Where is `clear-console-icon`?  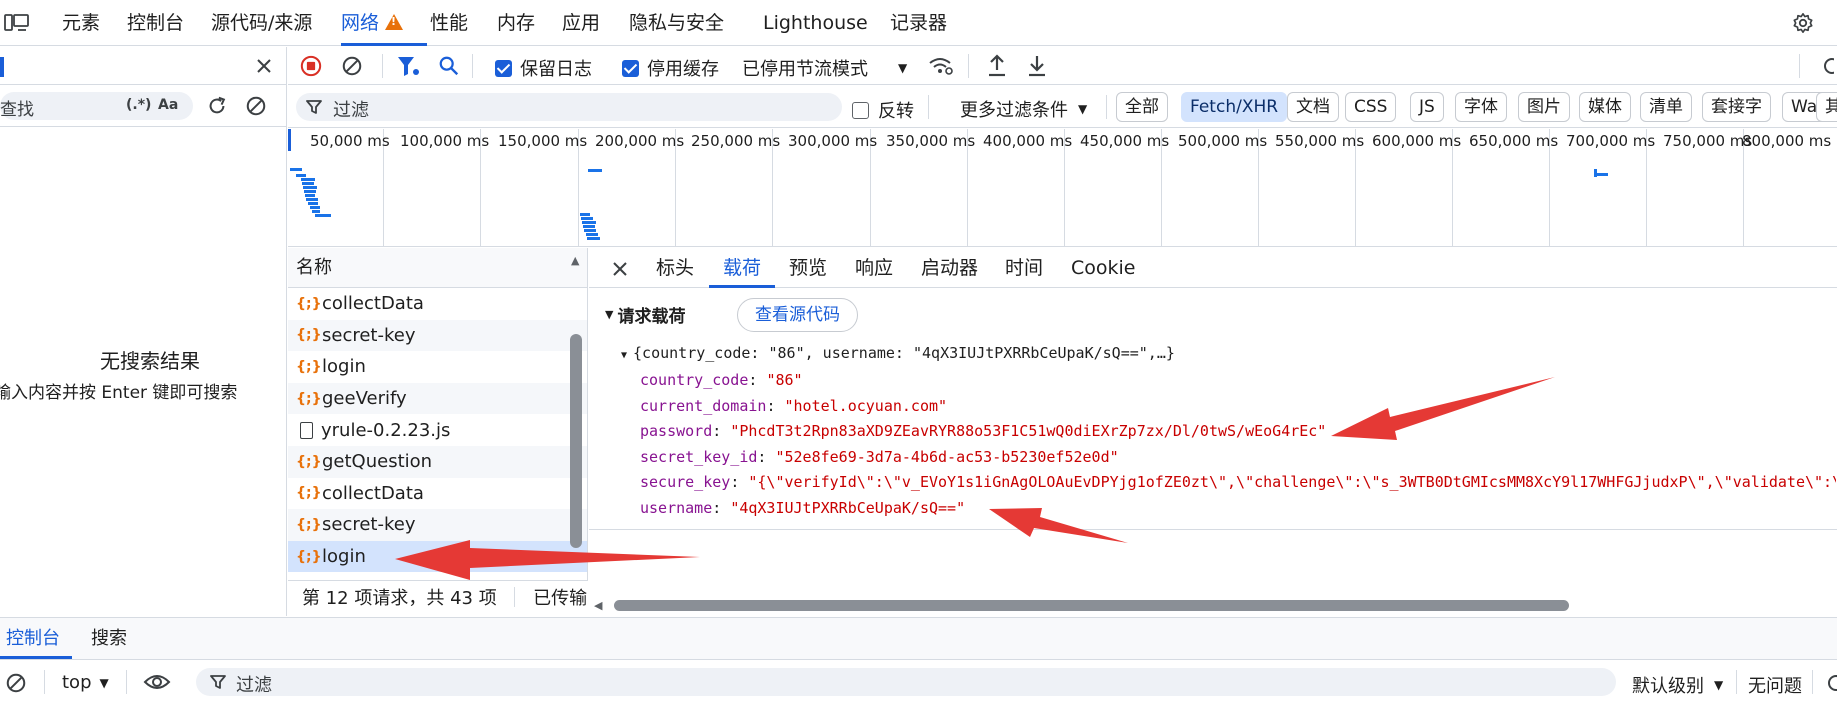 clear-console-icon is located at coordinates (16, 683).